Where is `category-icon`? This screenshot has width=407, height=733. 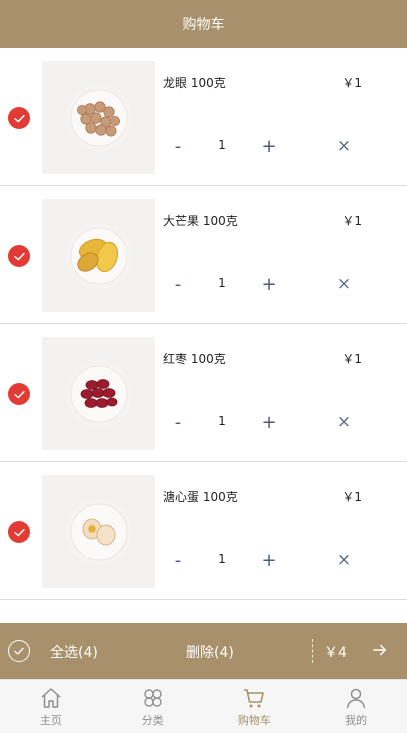
category-icon is located at coordinates (152, 697).